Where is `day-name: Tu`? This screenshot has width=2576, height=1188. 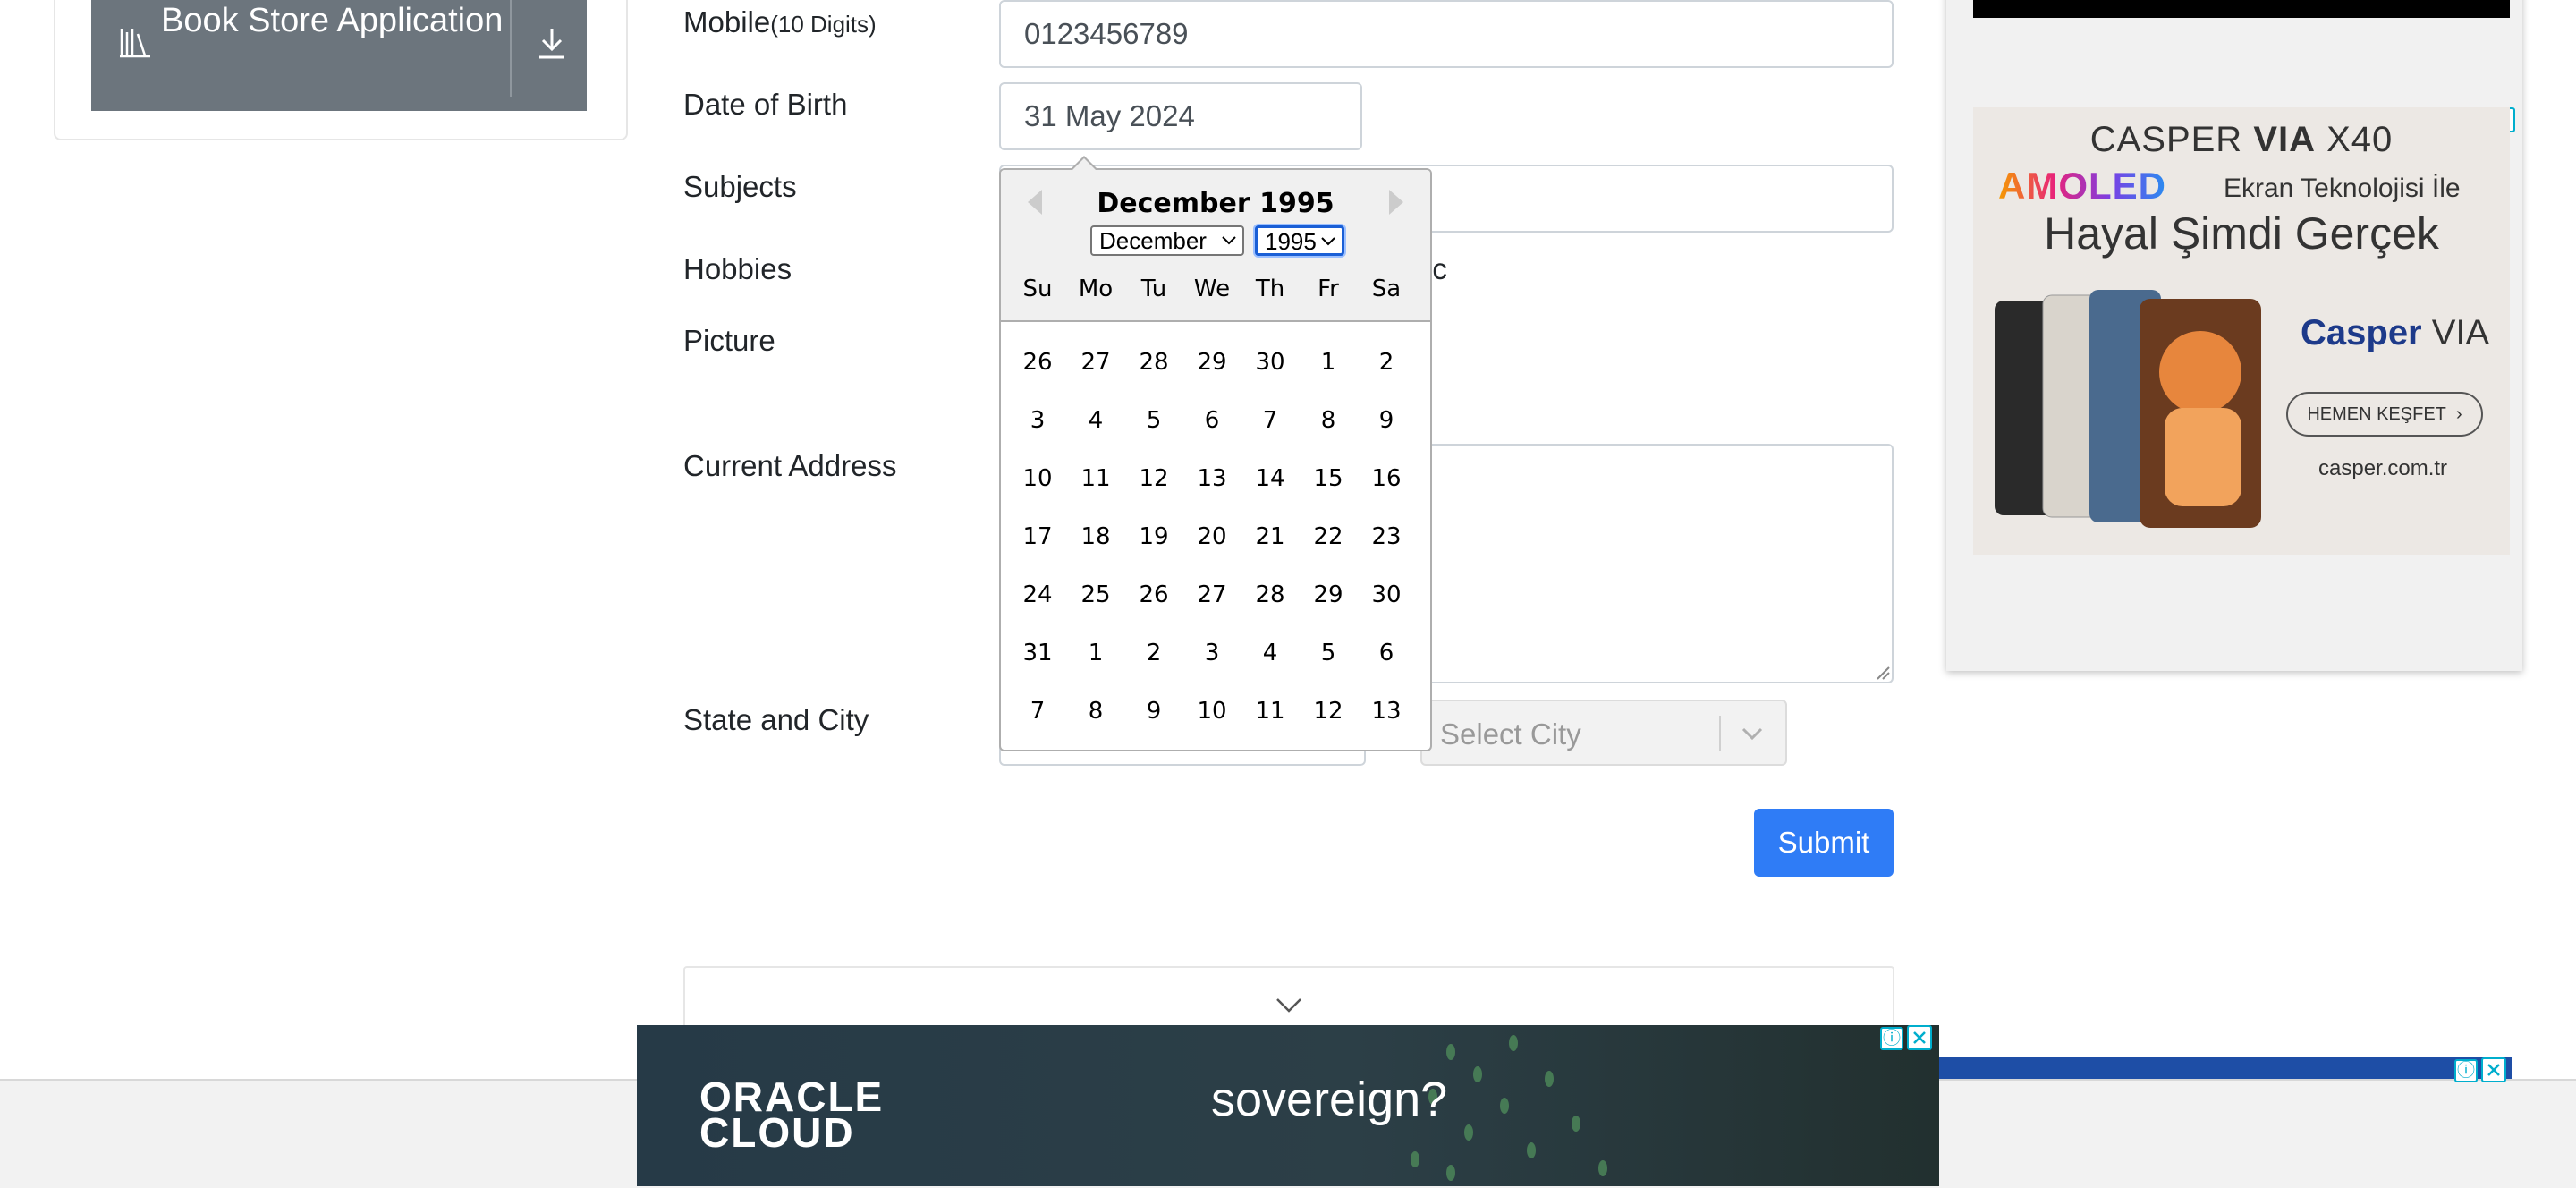 day-name: Tu is located at coordinates (1153, 289).